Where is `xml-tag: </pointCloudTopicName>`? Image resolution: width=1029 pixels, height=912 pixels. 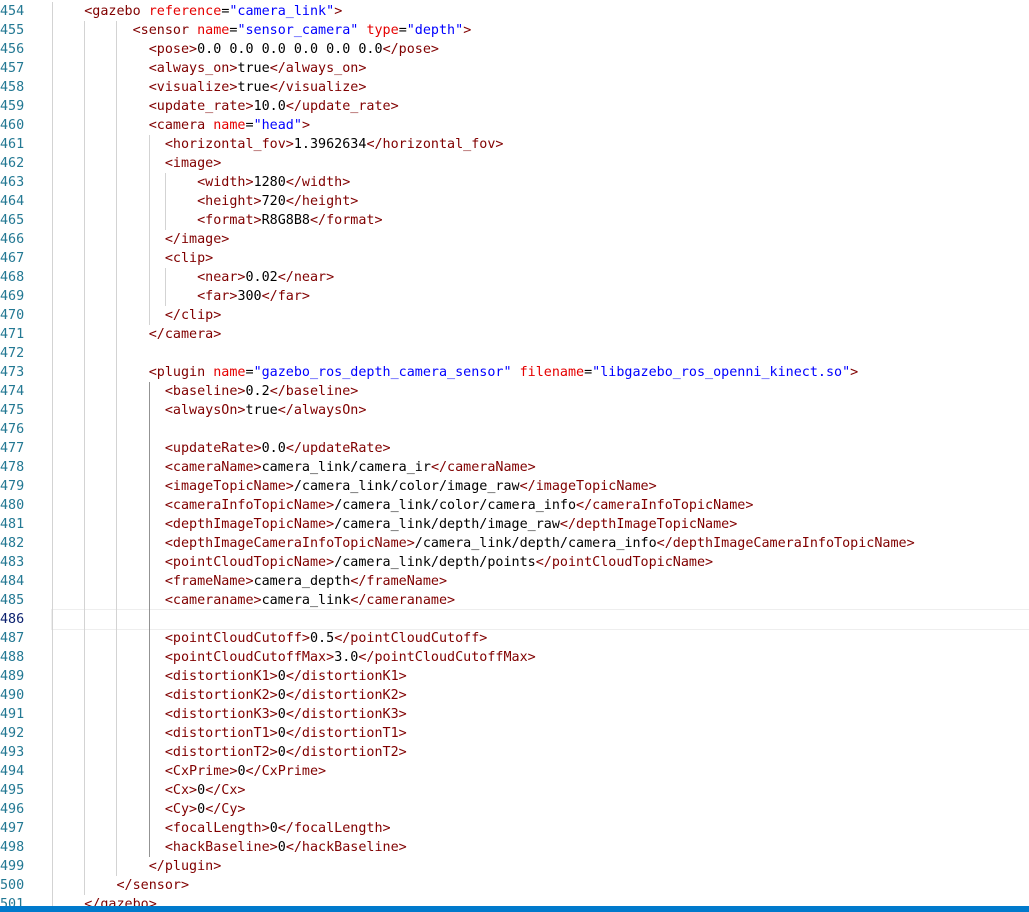
xml-tag: </pointCloudTopicName> is located at coordinates (624, 562).